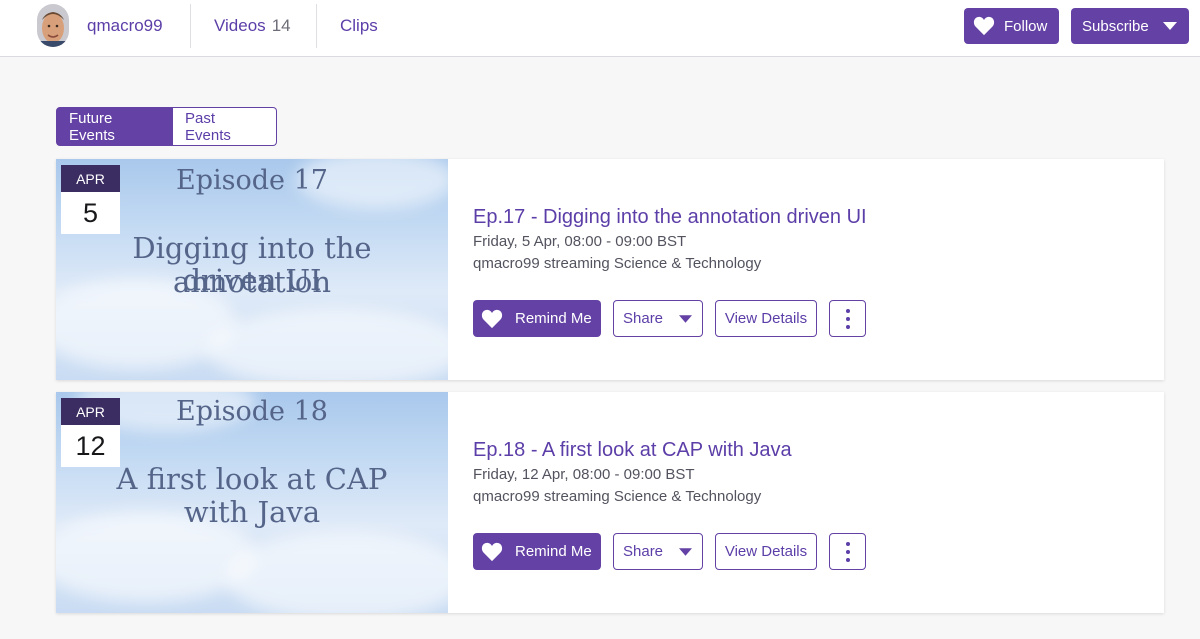  I want to click on event-datetime: Friday, 5 Apr, 08:00 - 09:00 BST, so click(580, 241).